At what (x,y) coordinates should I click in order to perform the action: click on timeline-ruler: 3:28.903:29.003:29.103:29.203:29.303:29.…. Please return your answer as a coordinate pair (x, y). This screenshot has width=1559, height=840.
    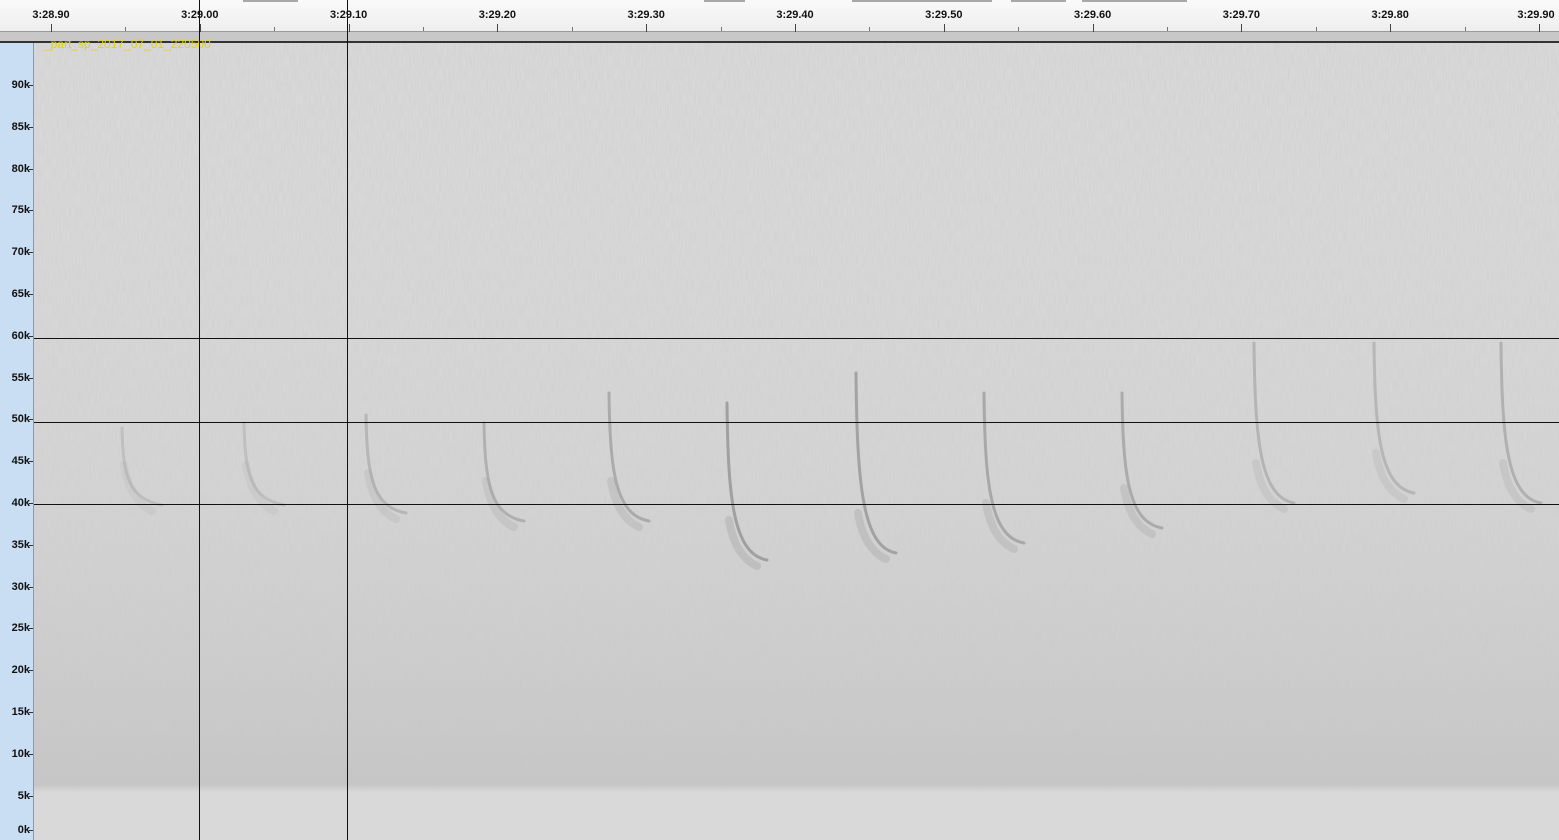
    Looking at the image, I should click on (779, 16).